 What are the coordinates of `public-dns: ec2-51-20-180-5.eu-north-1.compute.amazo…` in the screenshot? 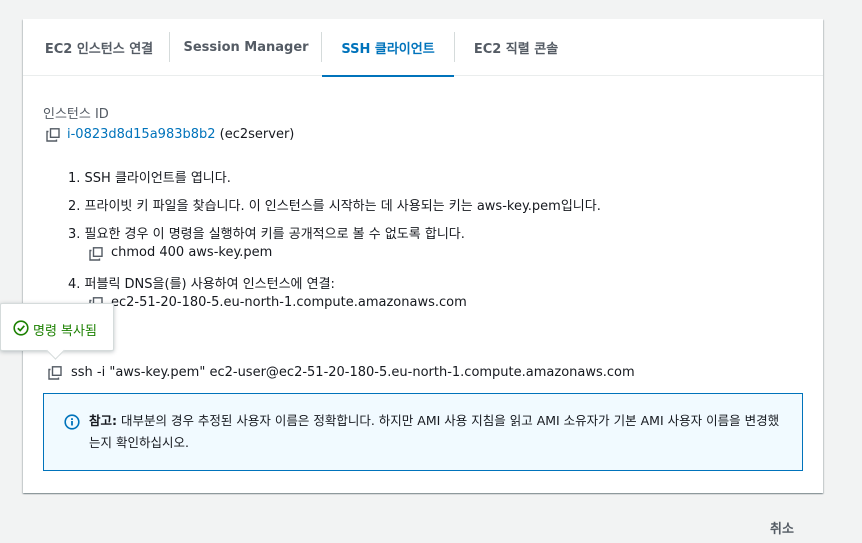 It's located at (289, 302).